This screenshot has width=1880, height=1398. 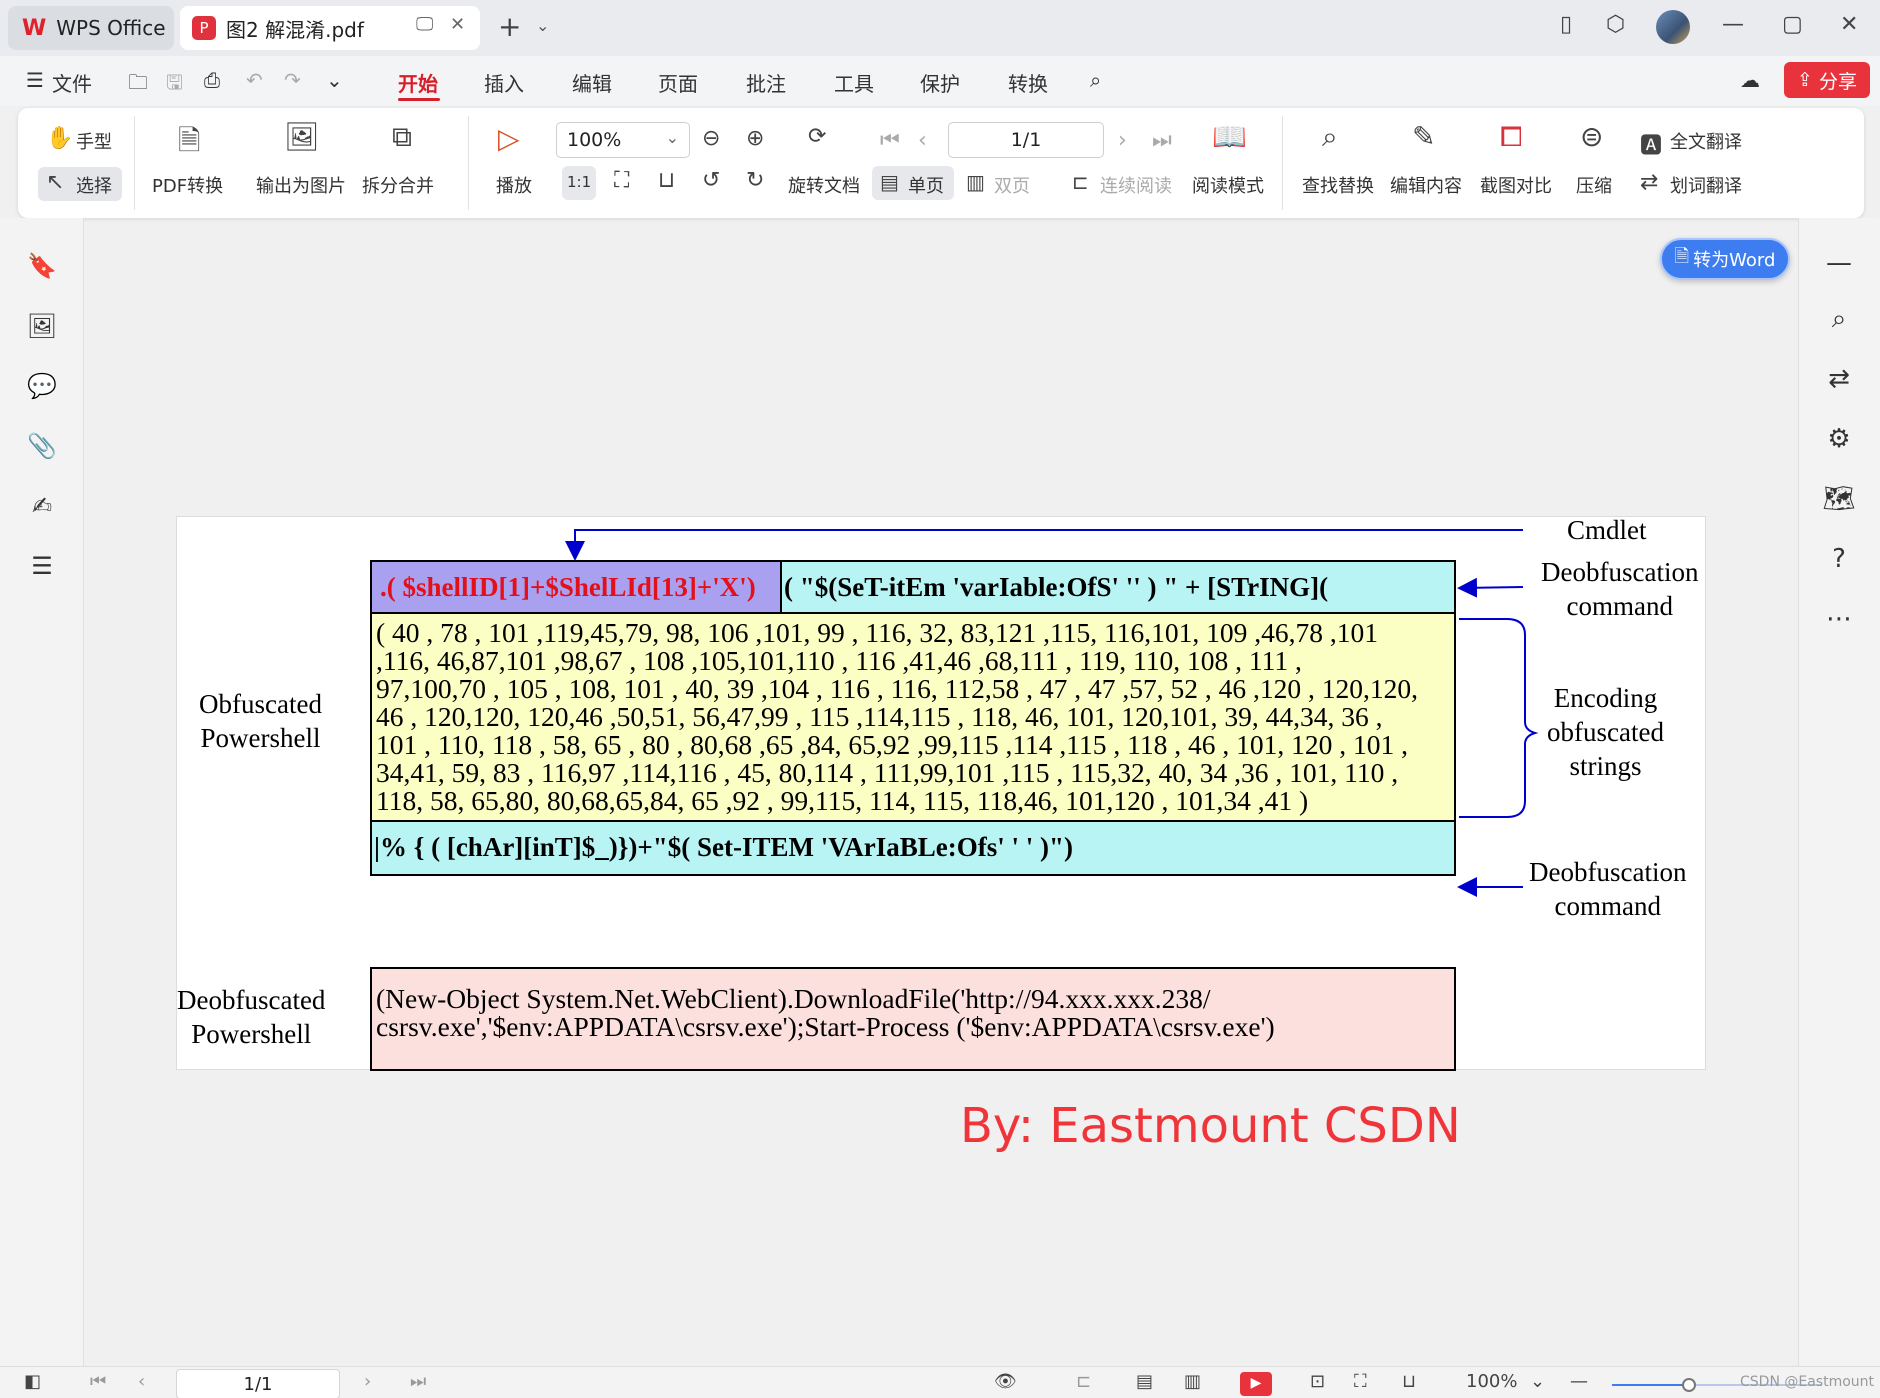 What do you see at coordinates (1651, 146) in the screenshot?
I see `translate-icon: 🅰` at bounding box center [1651, 146].